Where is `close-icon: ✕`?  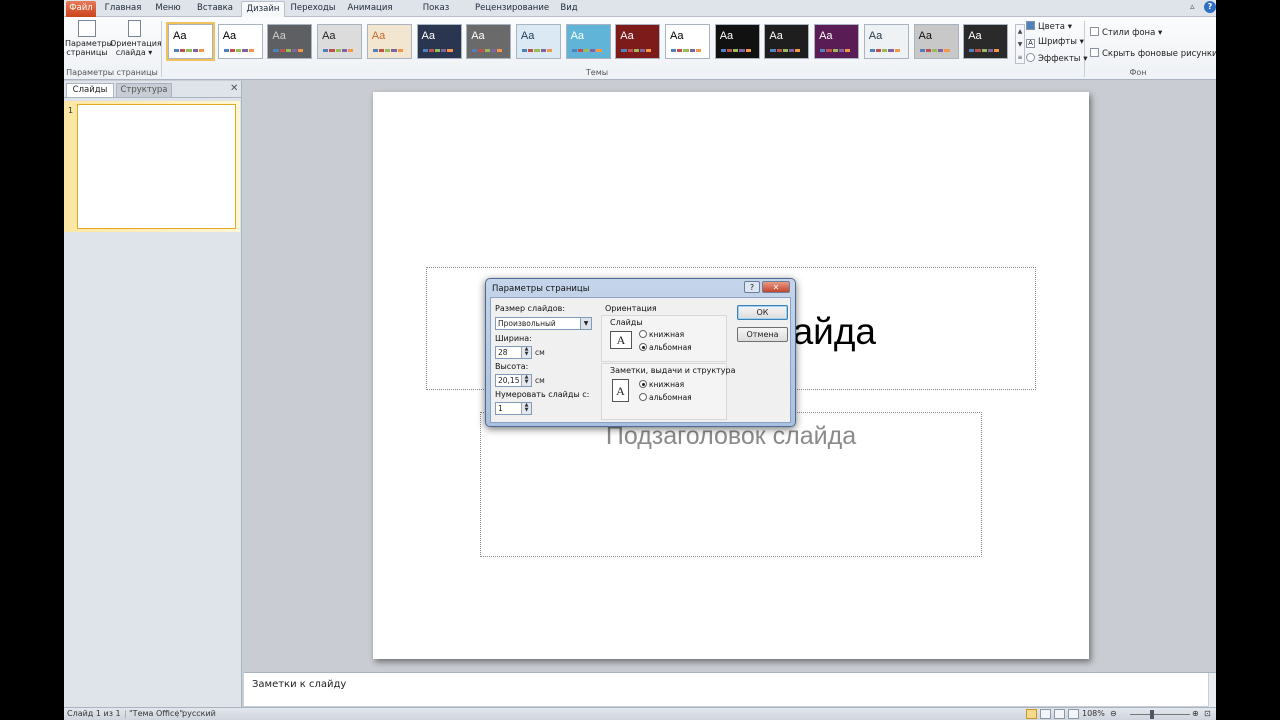 close-icon: ✕ is located at coordinates (234, 88).